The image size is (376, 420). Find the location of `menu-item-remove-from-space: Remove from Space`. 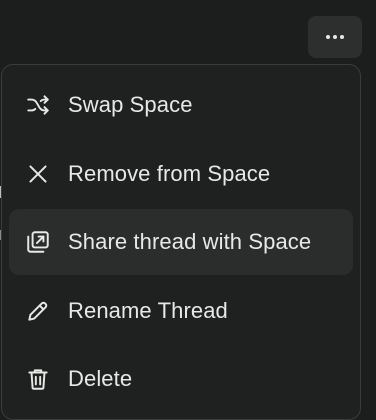

menu-item-remove-from-space: Remove from Space is located at coordinates (181, 174).